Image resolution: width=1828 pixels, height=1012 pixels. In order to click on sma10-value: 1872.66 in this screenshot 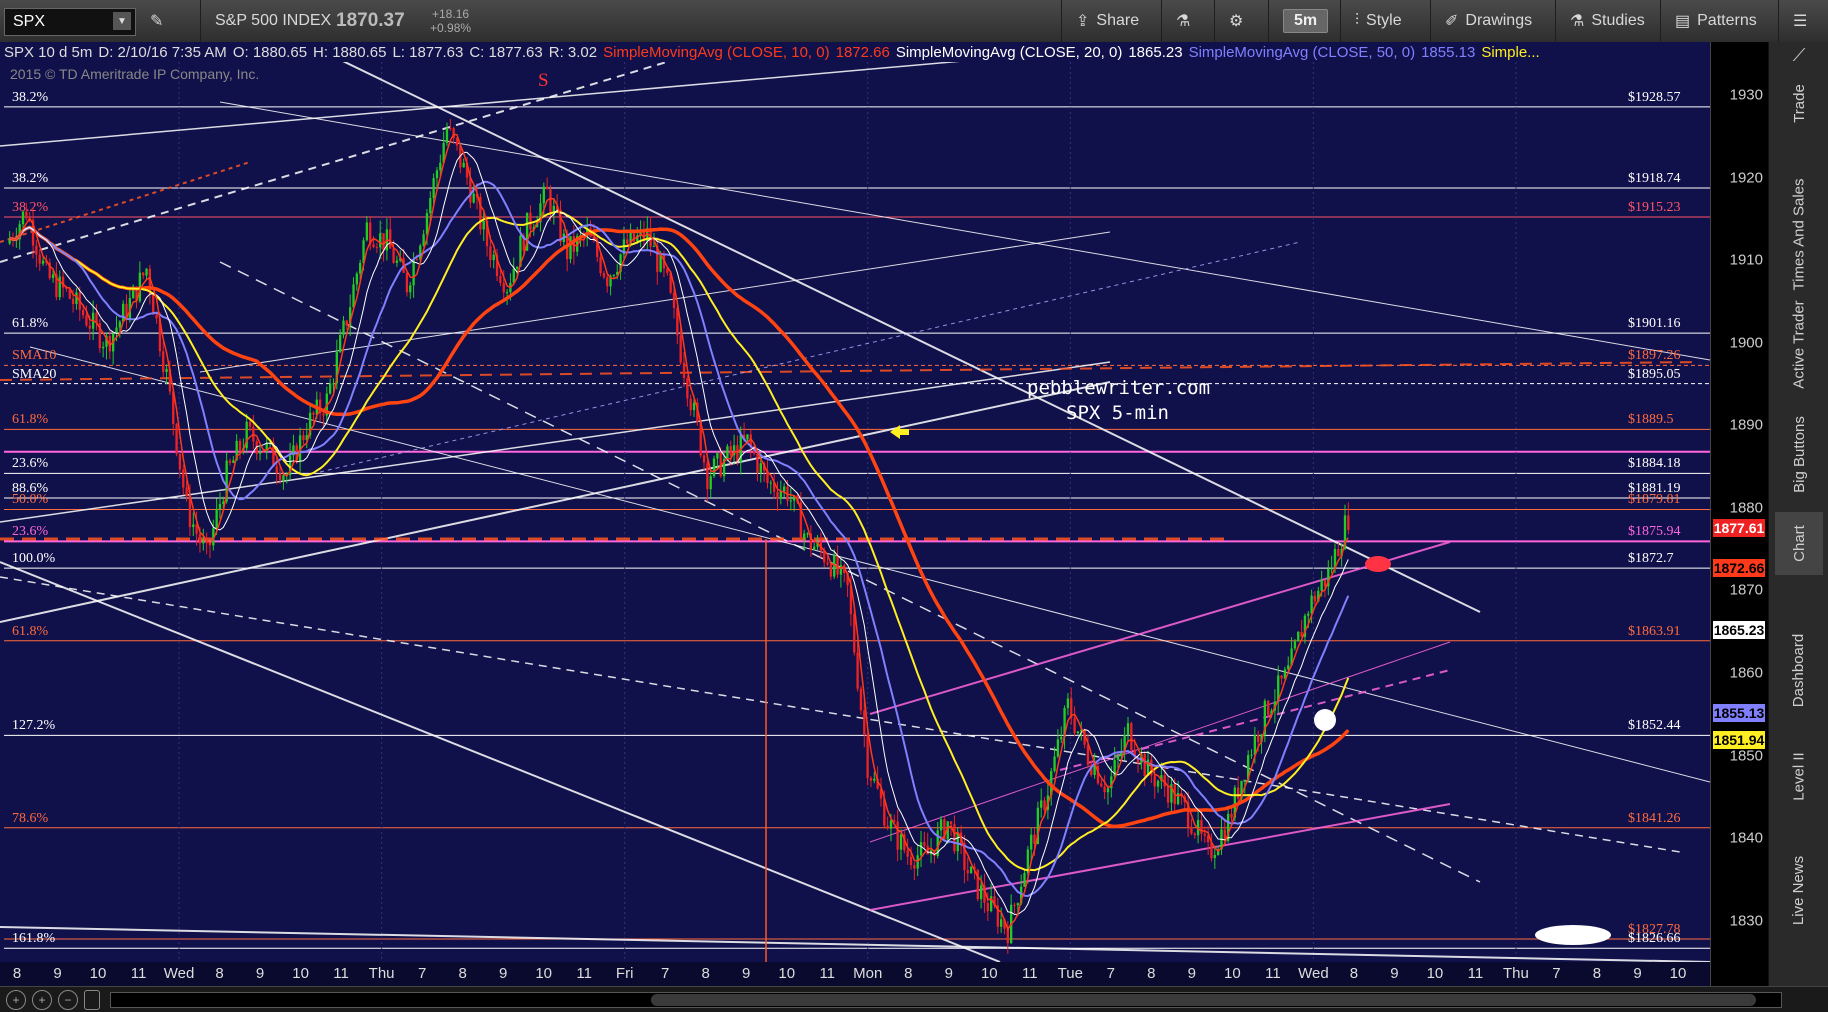, I will do `click(862, 52)`.